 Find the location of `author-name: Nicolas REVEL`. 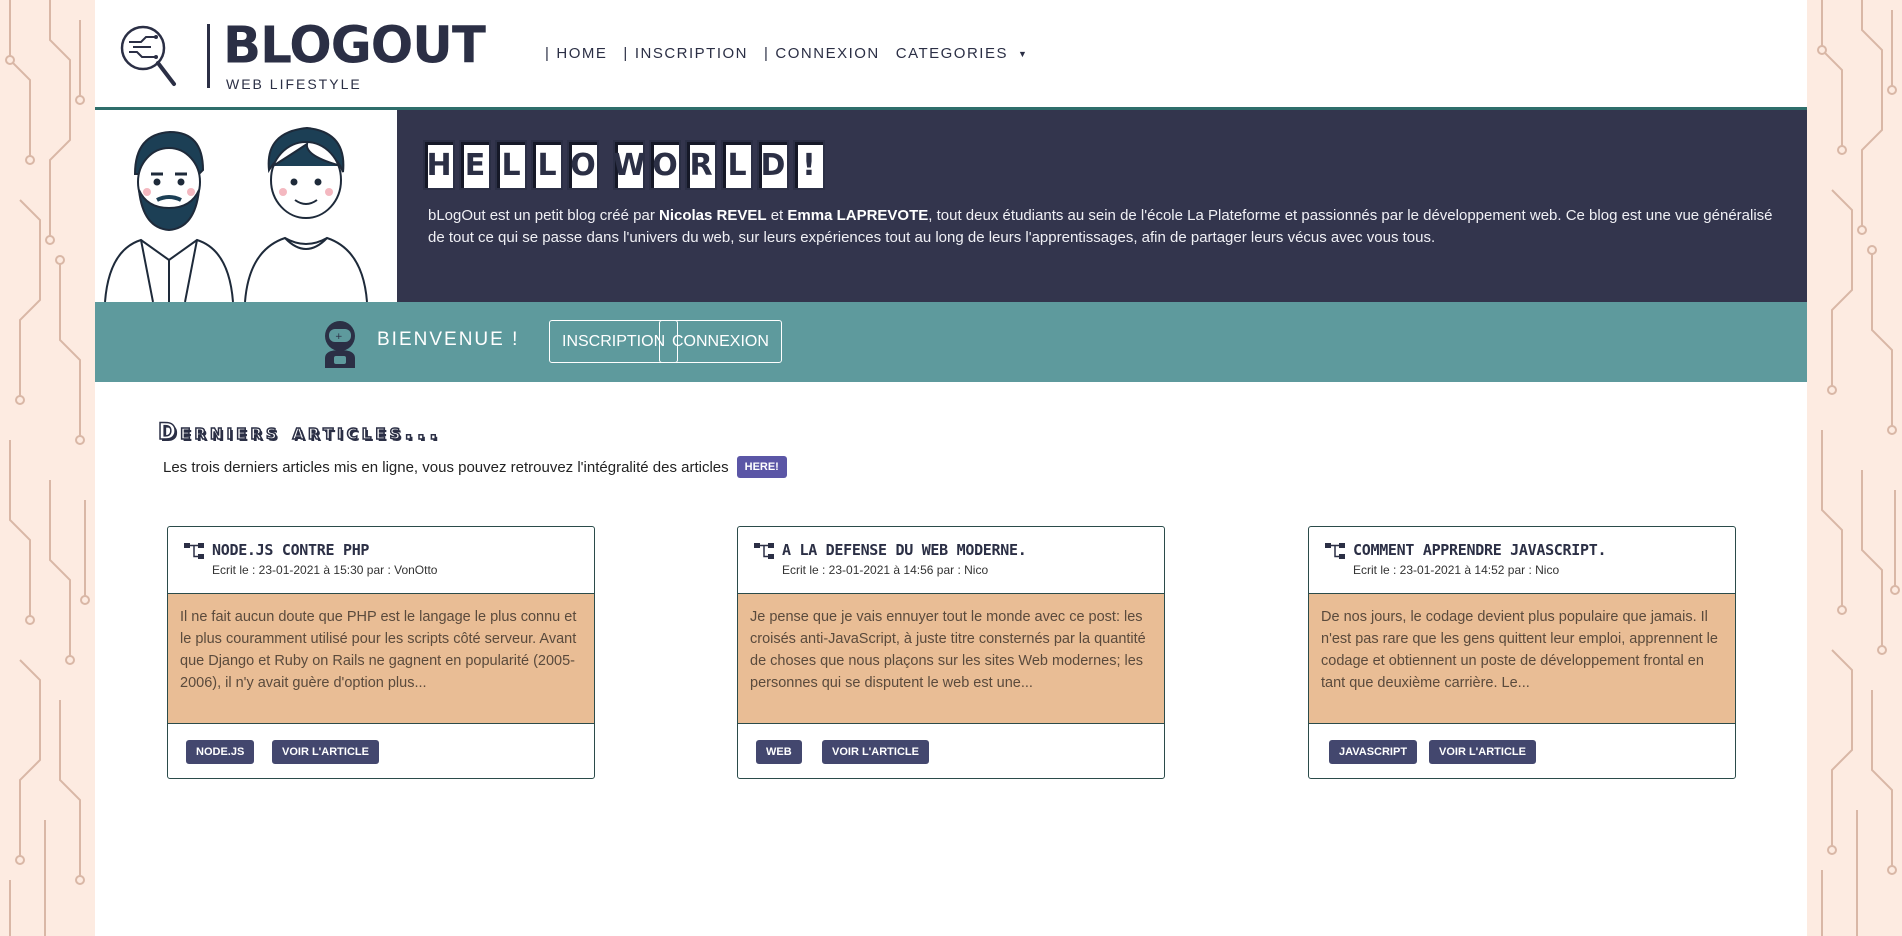

author-name: Nicolas REVEL is located at coordinates (712, 215).